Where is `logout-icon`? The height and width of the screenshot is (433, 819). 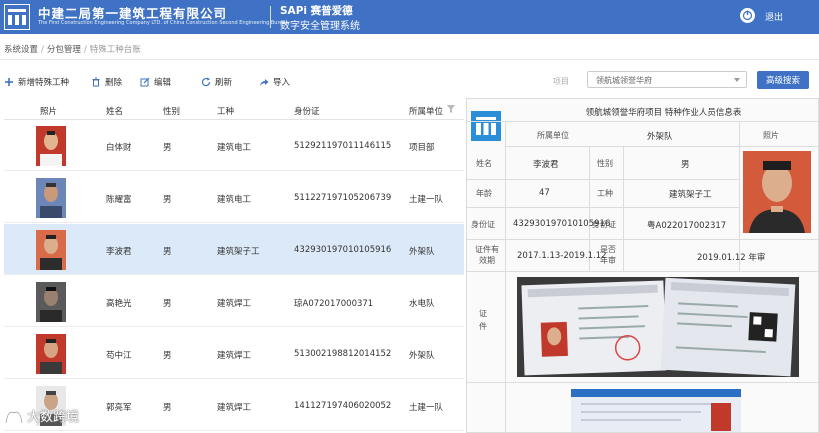
logout-icon is located at coordinates (747, 15).